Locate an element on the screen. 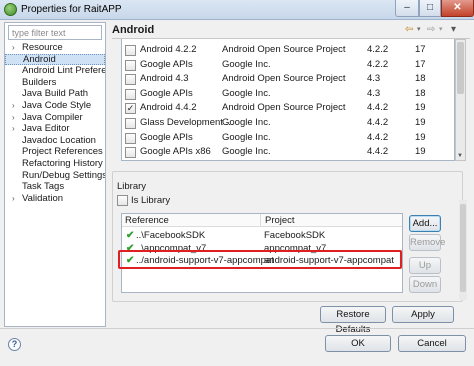 The width and height of the screenshot is (474, 366). sidebar-item-label: Android is located at coordinates (39, 59).